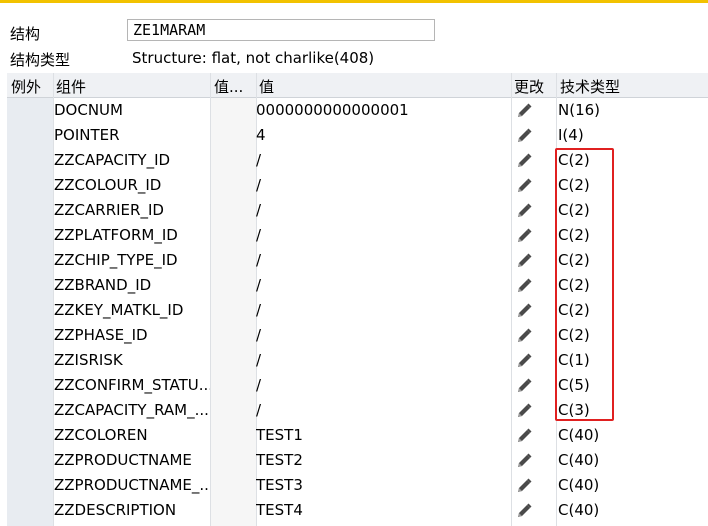 The width and height of the screenshot is (708, 526). Describe the element at coordinates (281, 30) in the screenshot. I see `structure-field: ZE1MARAM` at that location.